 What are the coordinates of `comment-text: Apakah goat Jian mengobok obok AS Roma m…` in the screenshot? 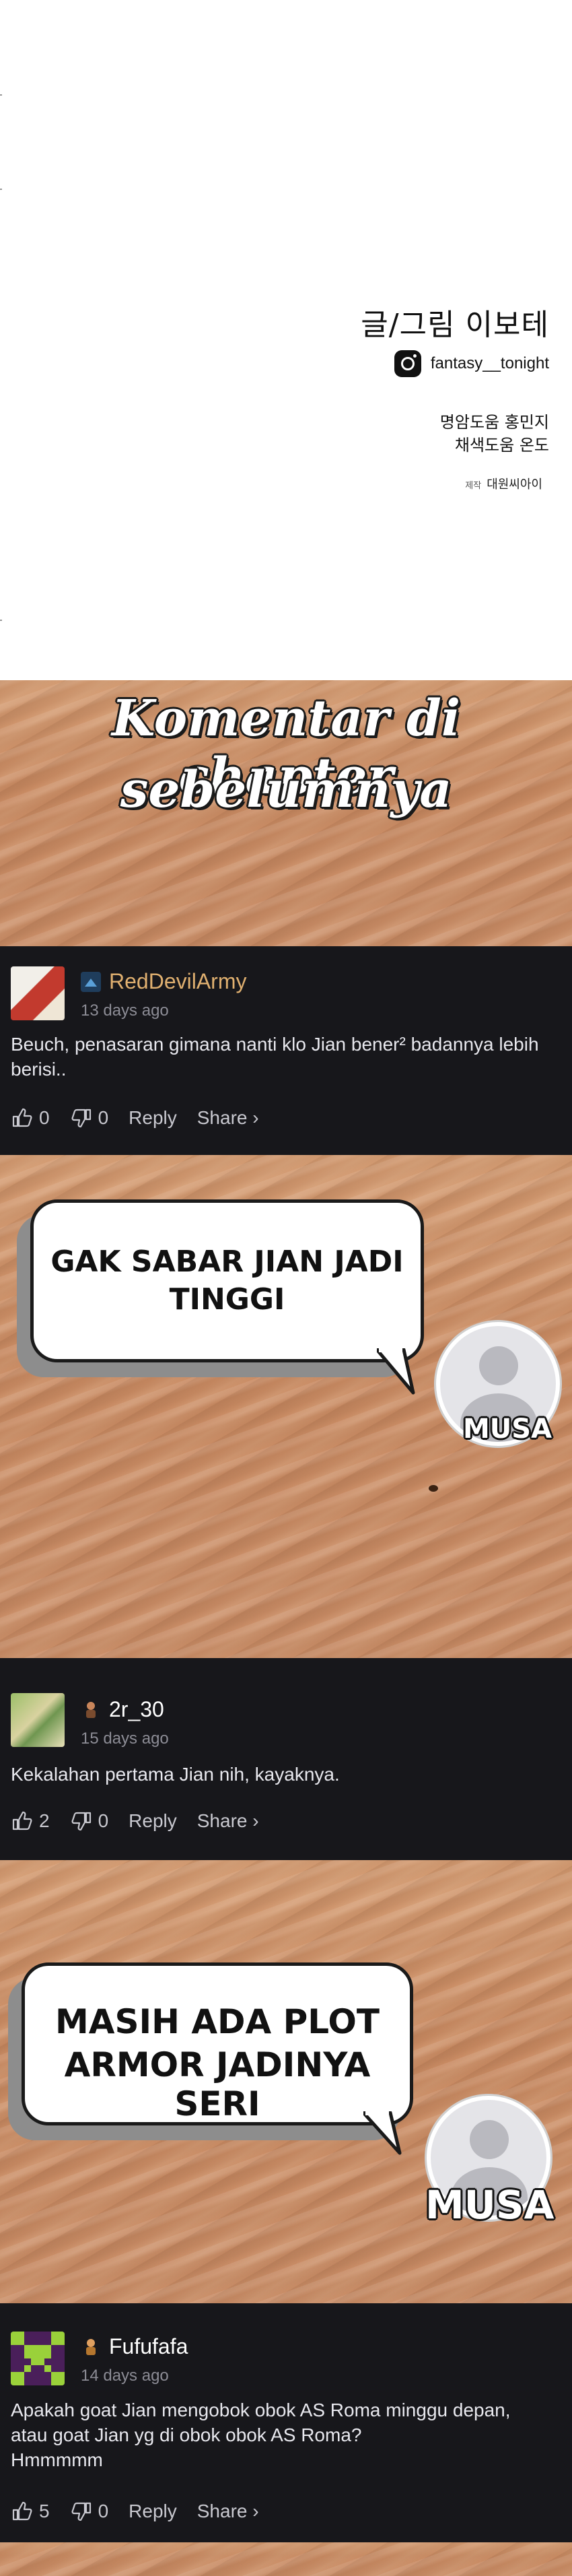 It's located at (261, 2435).